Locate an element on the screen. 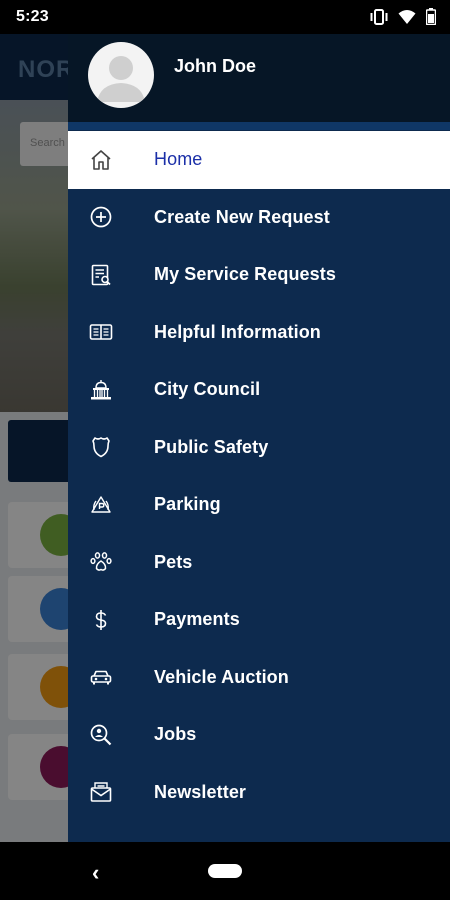 The width and height of the screenshot is (450, 900). menu-item-public-safety: Public Safety is located at coordinates (259, 448).